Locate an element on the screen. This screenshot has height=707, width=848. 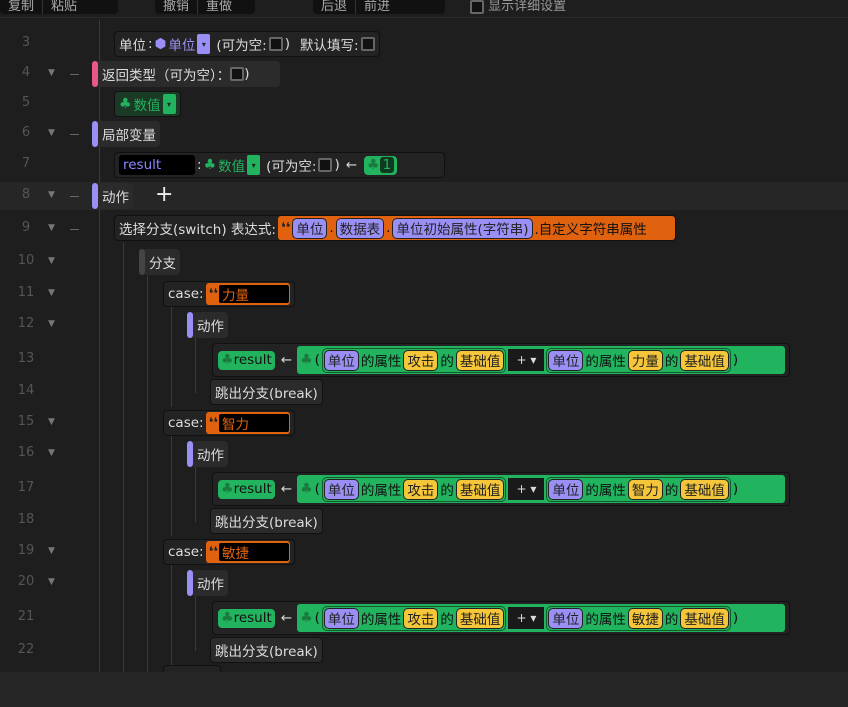
attr-ref: 敏捷 is located at coordinates (645, 618).